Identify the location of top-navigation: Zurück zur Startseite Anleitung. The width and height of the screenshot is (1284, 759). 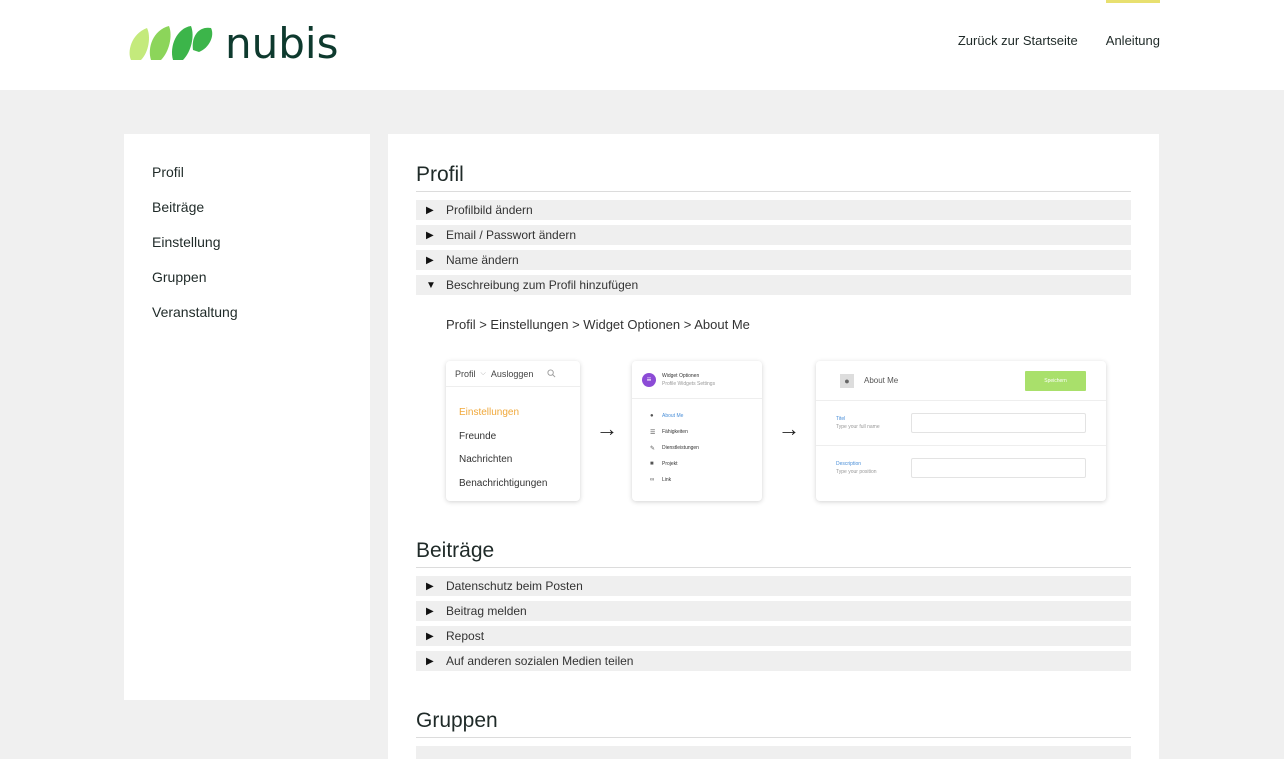
(1045, 45).